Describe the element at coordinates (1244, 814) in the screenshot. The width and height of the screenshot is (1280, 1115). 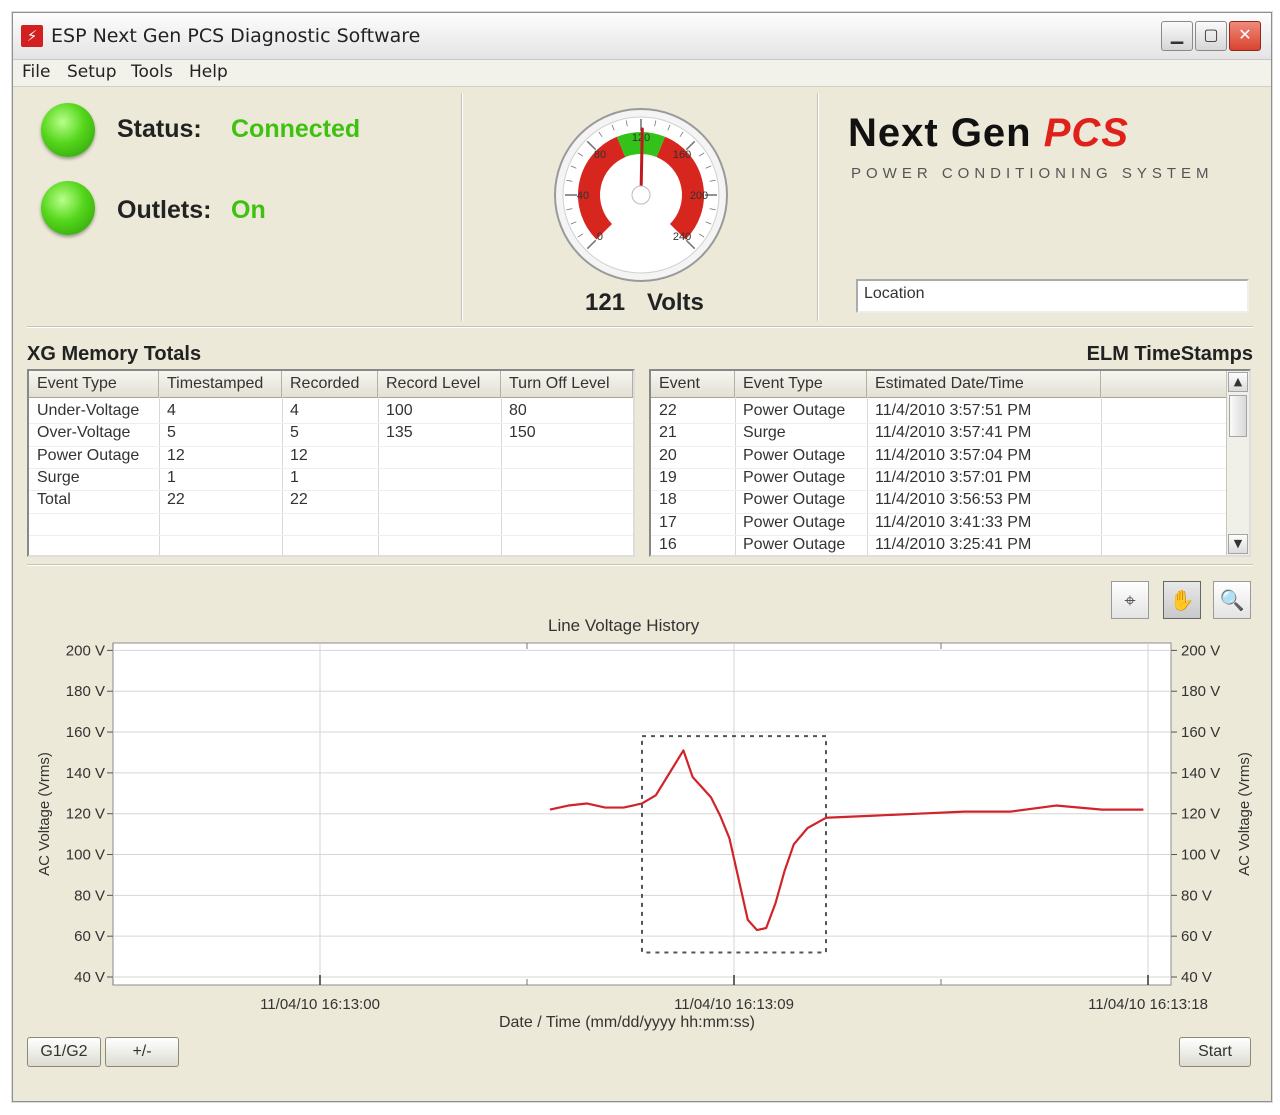
I see `y-axis-label-right: AC Voltage (Vrms)` at that location.